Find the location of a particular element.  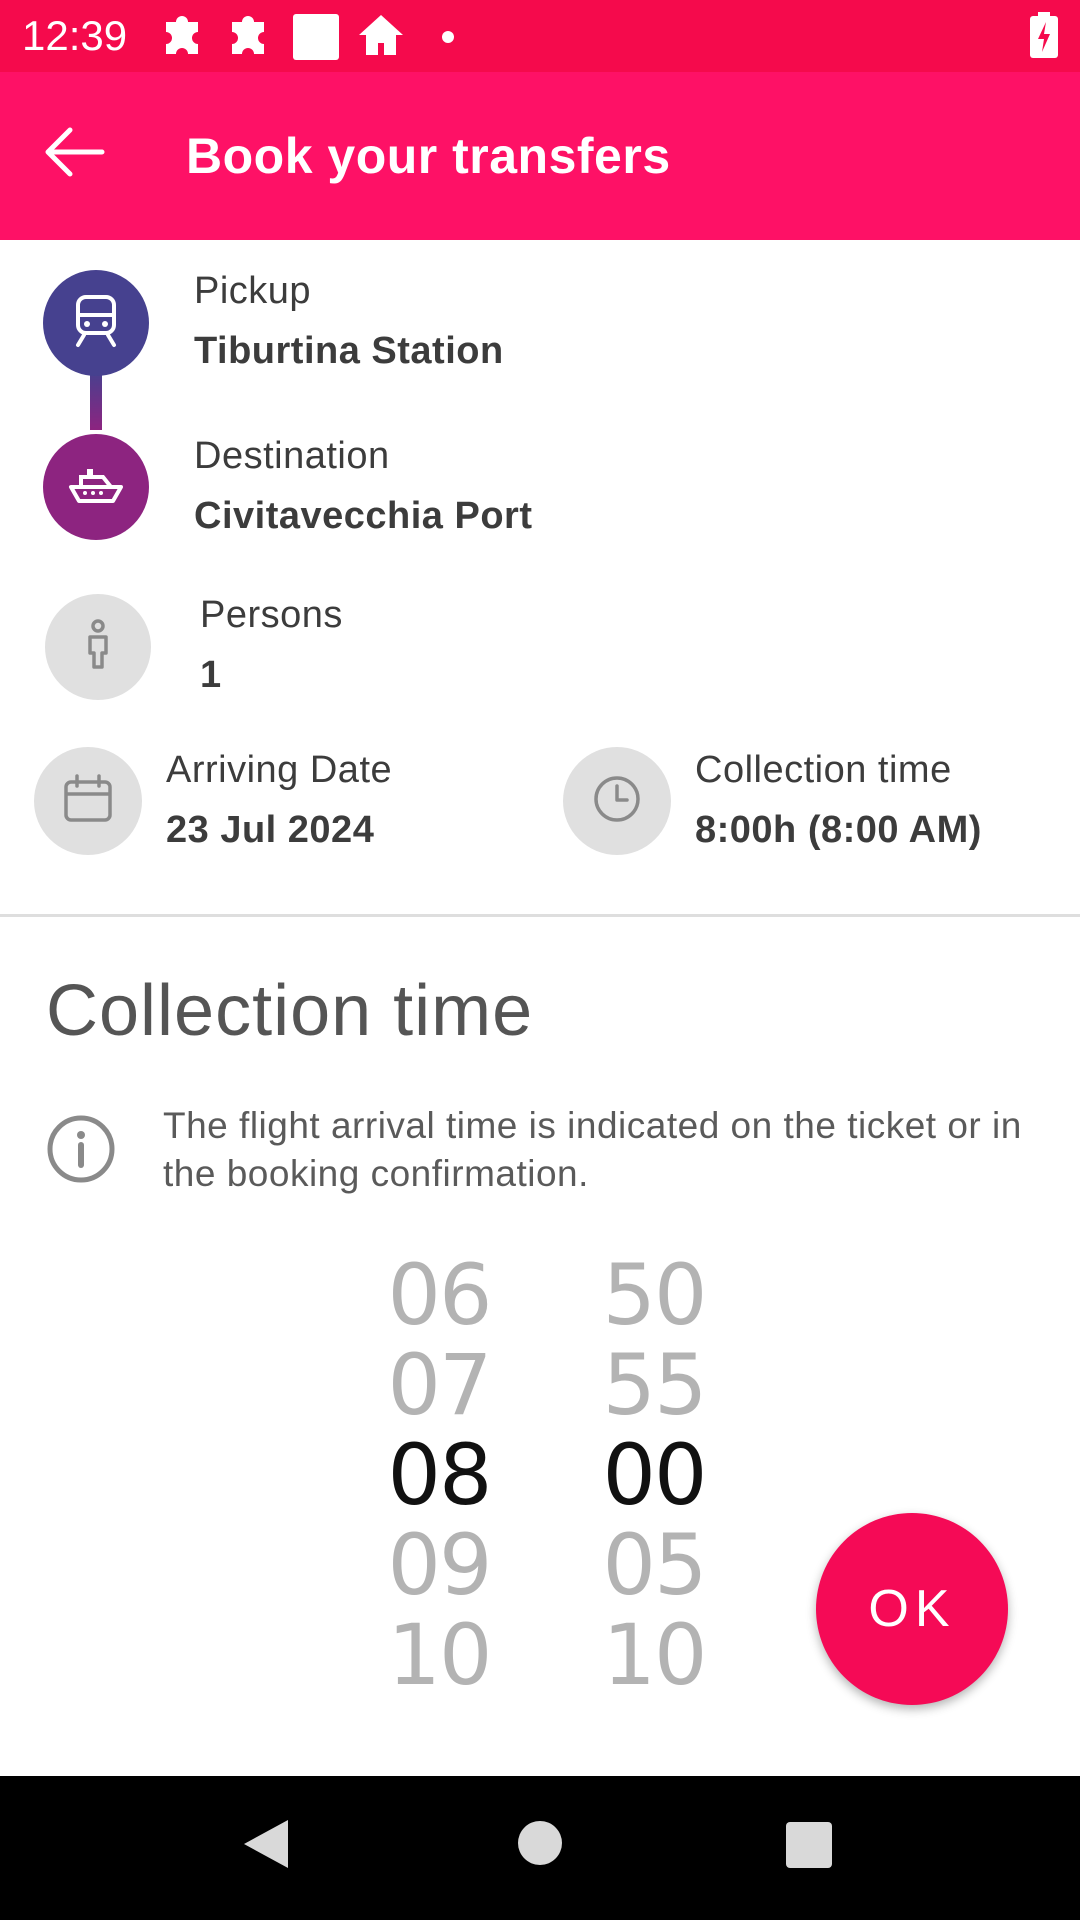

route-connector is located at coordinates (96, 400).